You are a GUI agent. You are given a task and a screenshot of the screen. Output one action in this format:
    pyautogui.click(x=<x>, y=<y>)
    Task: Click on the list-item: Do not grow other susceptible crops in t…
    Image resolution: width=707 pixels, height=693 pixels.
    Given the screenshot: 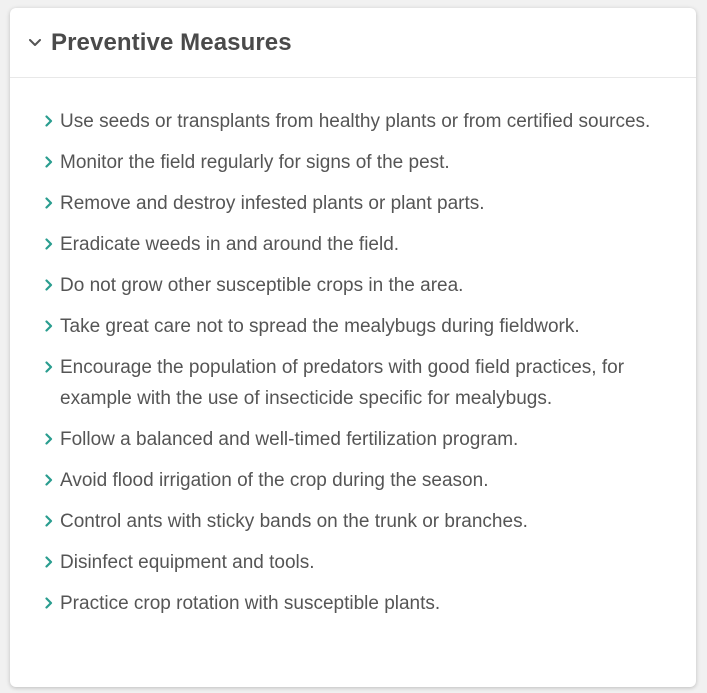 What is the action you would take?
    pyautogui.click(x=353, y=285)
    